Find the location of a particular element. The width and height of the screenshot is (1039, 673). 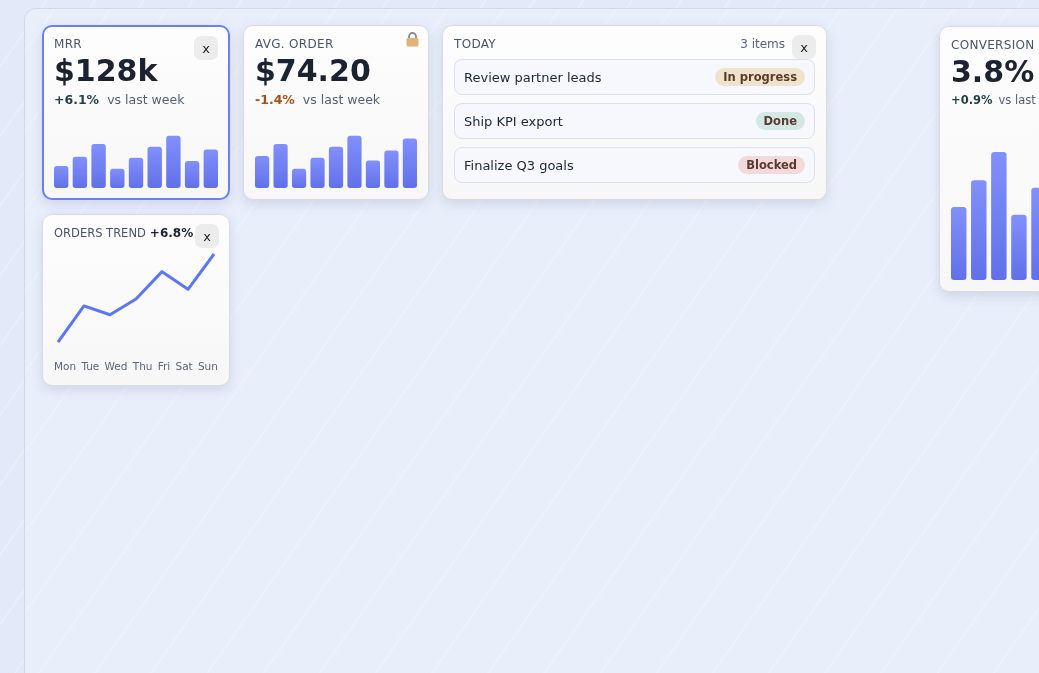

metric-value: 3.8% is located at coordinates (993, 71).